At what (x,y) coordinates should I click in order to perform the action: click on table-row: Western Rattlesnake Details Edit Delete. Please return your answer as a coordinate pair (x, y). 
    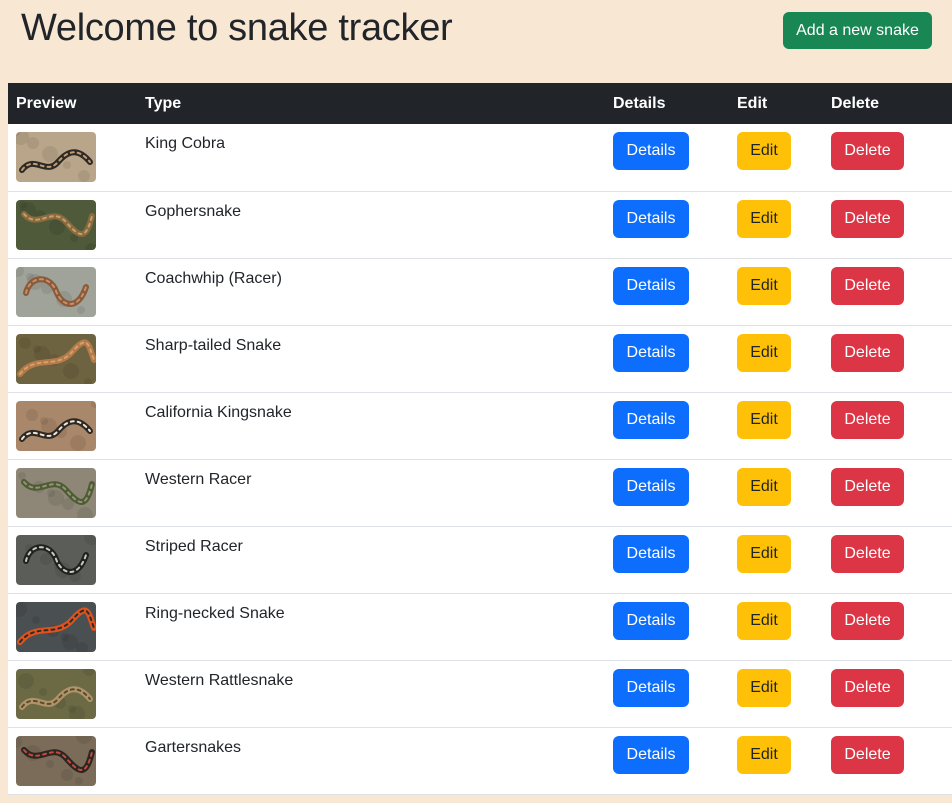
    Looking at the image, I should click on (480, 693).